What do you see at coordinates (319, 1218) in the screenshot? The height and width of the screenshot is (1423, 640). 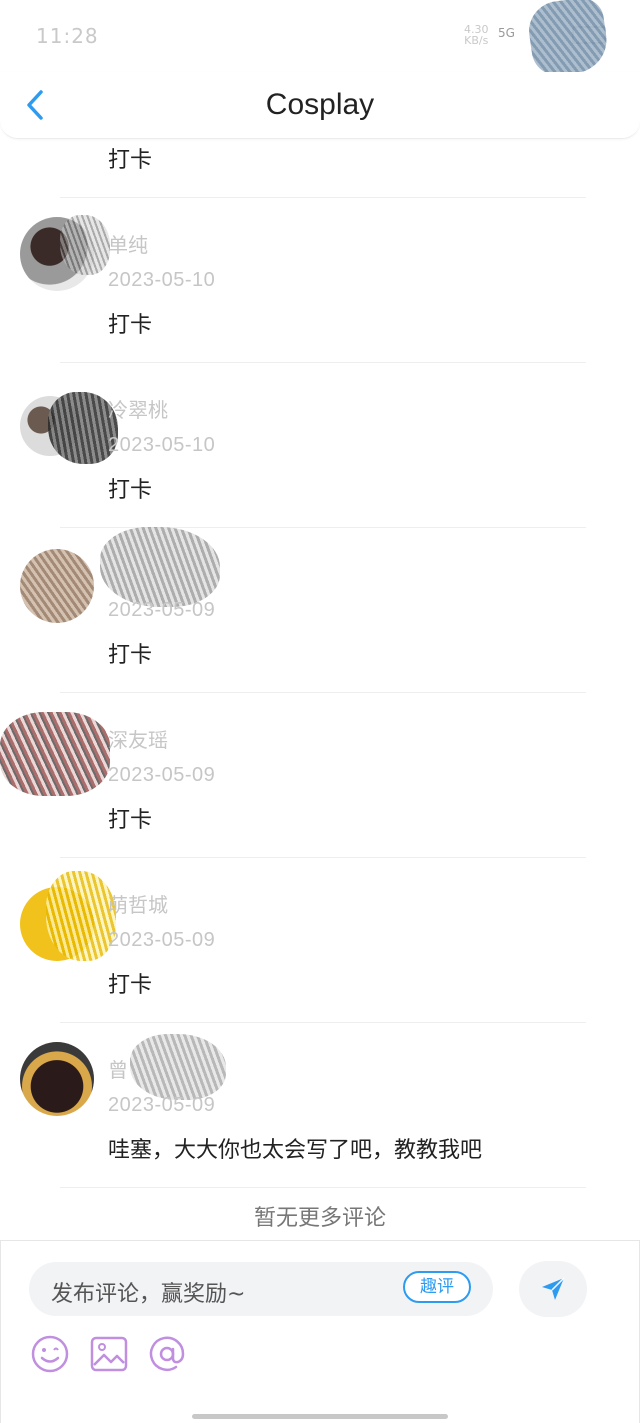 I see `no-more-comments: 暂无更多评论` at bounding box center [319, 1218].